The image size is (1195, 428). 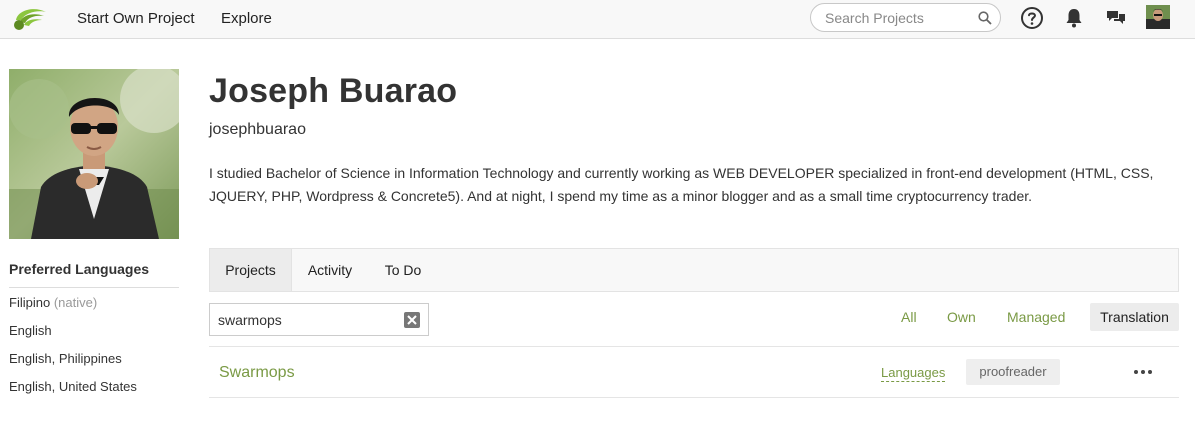 What do you see at coordinates (94, 287) in the screenshot?
I see `preferred-languages-divider` at bounding box center [94, 287].